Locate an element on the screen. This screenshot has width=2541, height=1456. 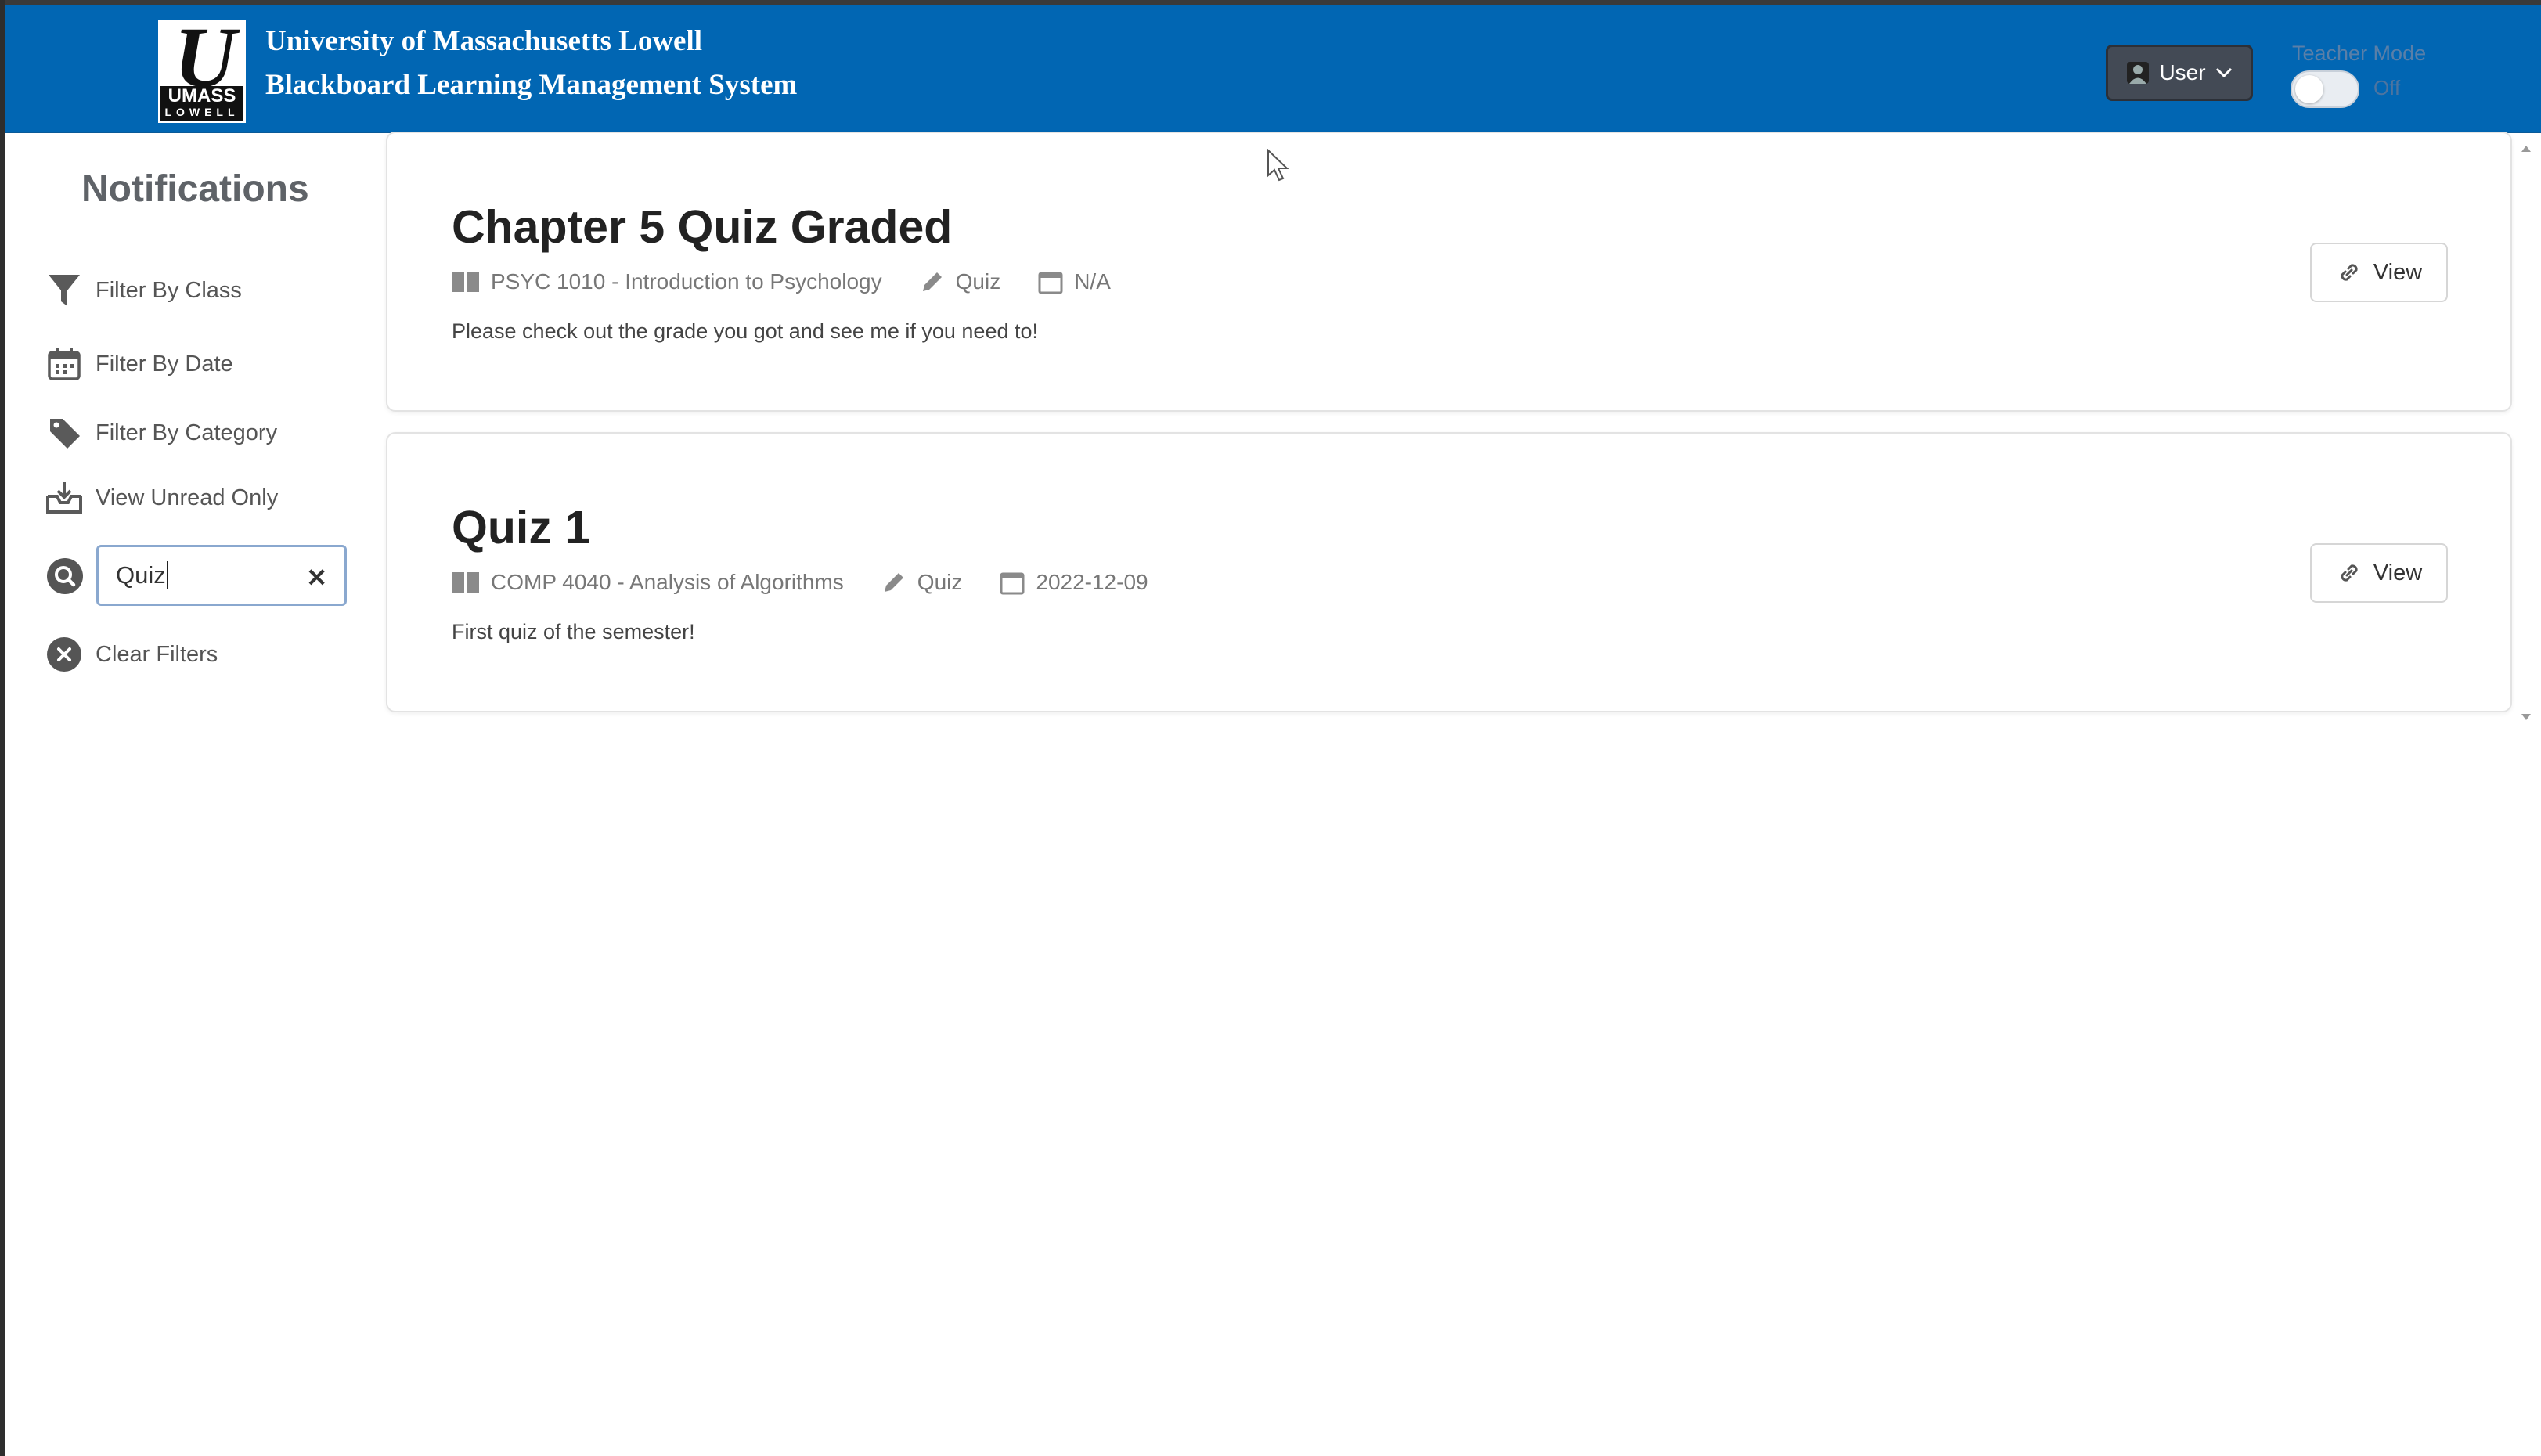
search-icon is located at coordinates (65, 576).